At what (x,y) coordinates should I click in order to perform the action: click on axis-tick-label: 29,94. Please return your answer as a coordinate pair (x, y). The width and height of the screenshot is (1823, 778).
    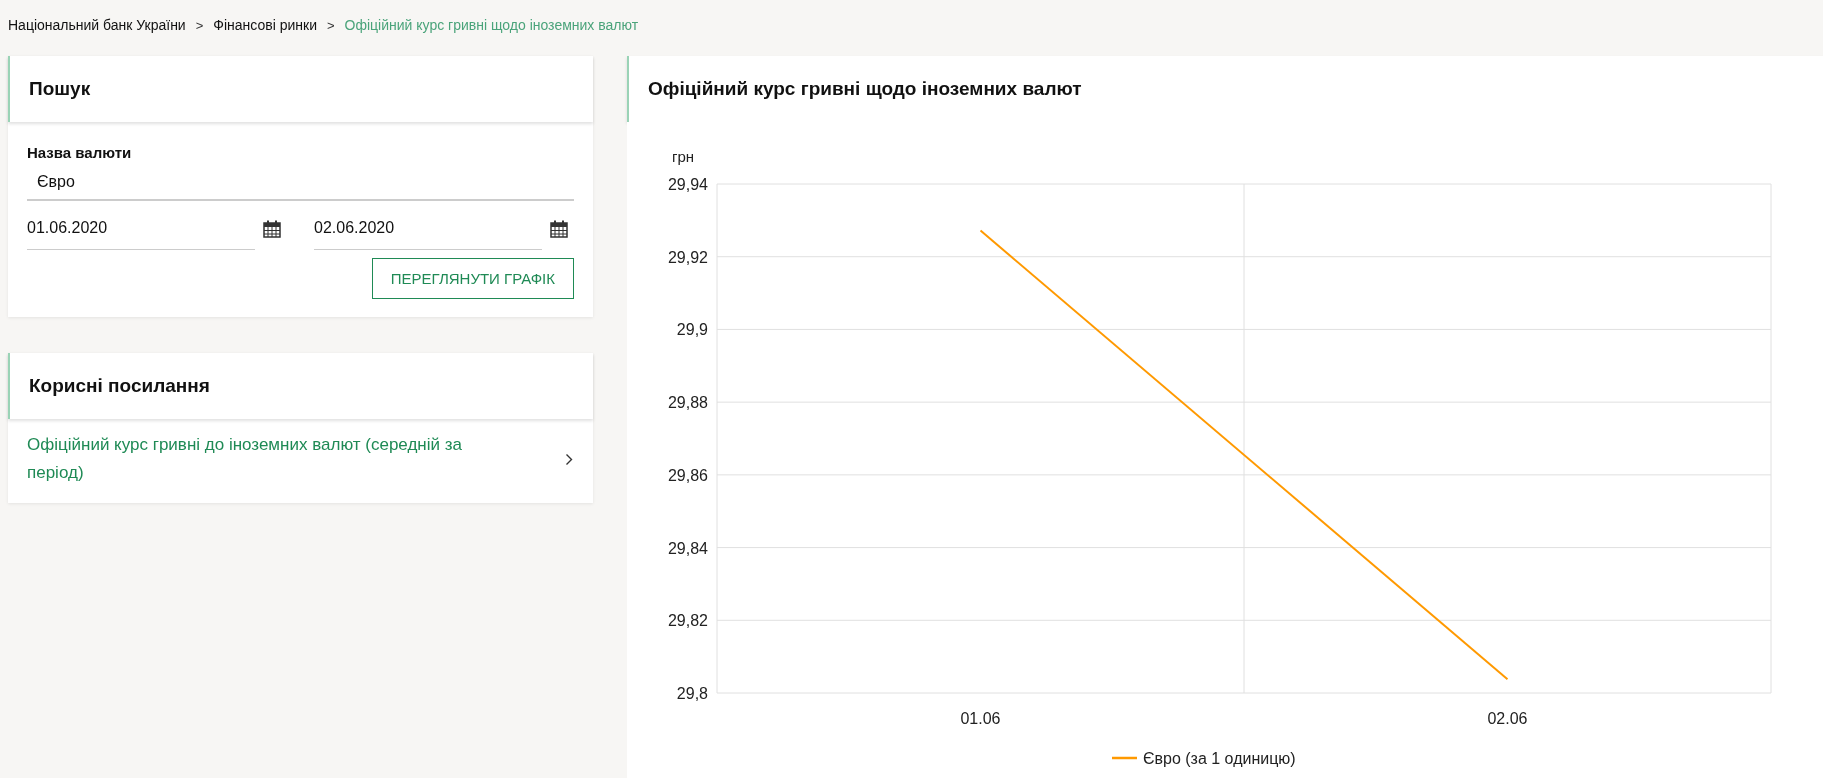
    Looking at the image, I should click on (687, 184).